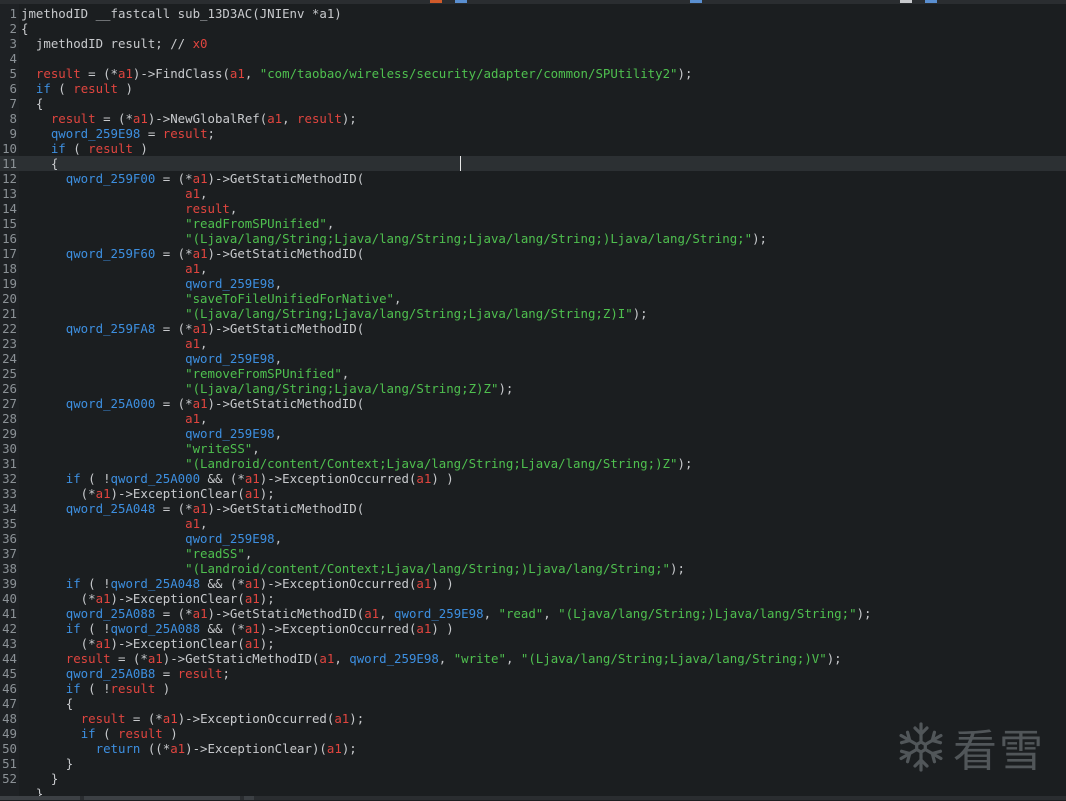  Describe the element at coordinates (533, 298) in the screenshot. I see `code-line: 20 "saveToFileUnifiedForNative",` at that location.